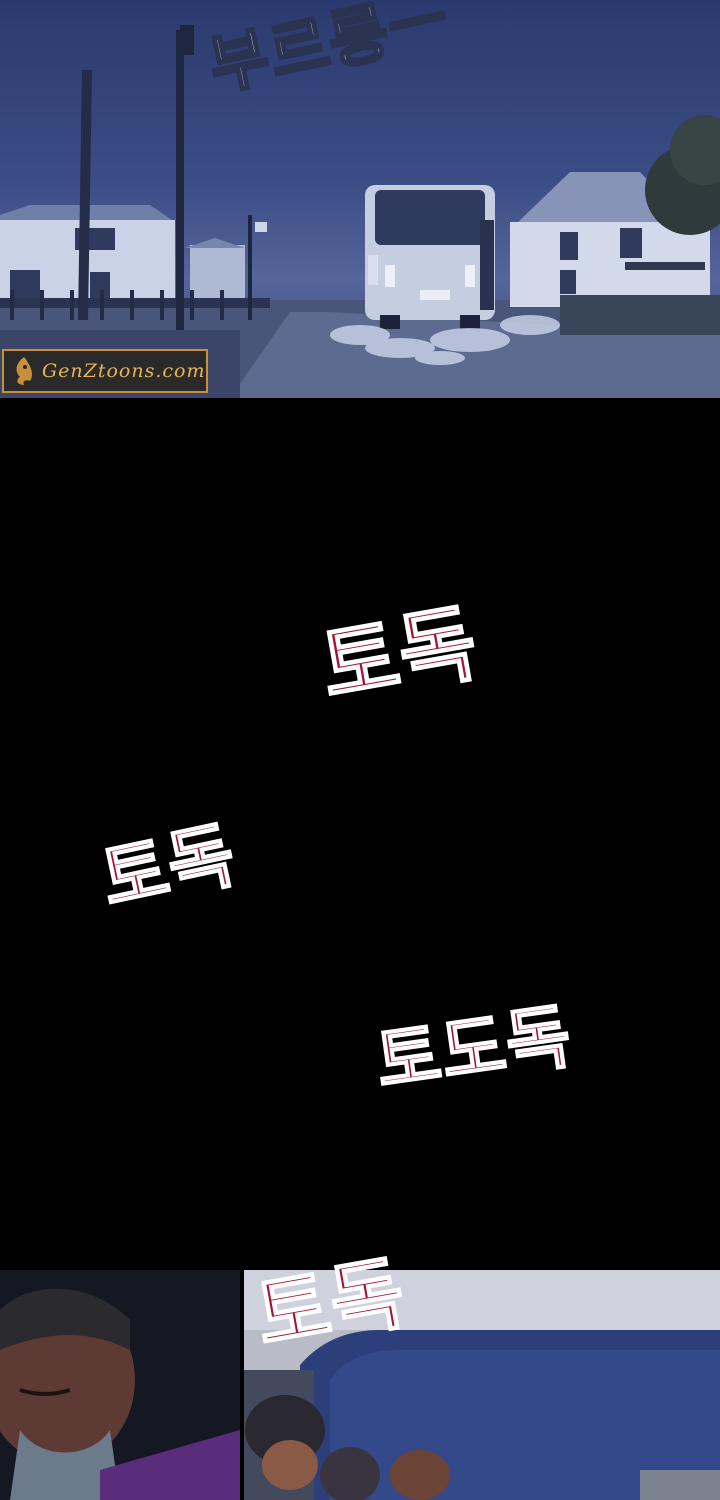  What do you see at coordinates (399, 655) in the screenshot?
I see `tap-sfx-1: 토독` at bounding box center [399, 655].